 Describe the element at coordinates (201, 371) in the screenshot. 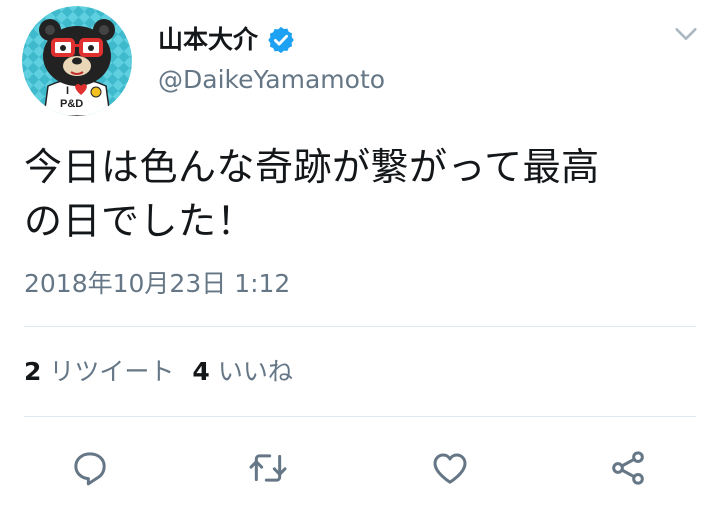

I see `likes-count: 4` at that location.